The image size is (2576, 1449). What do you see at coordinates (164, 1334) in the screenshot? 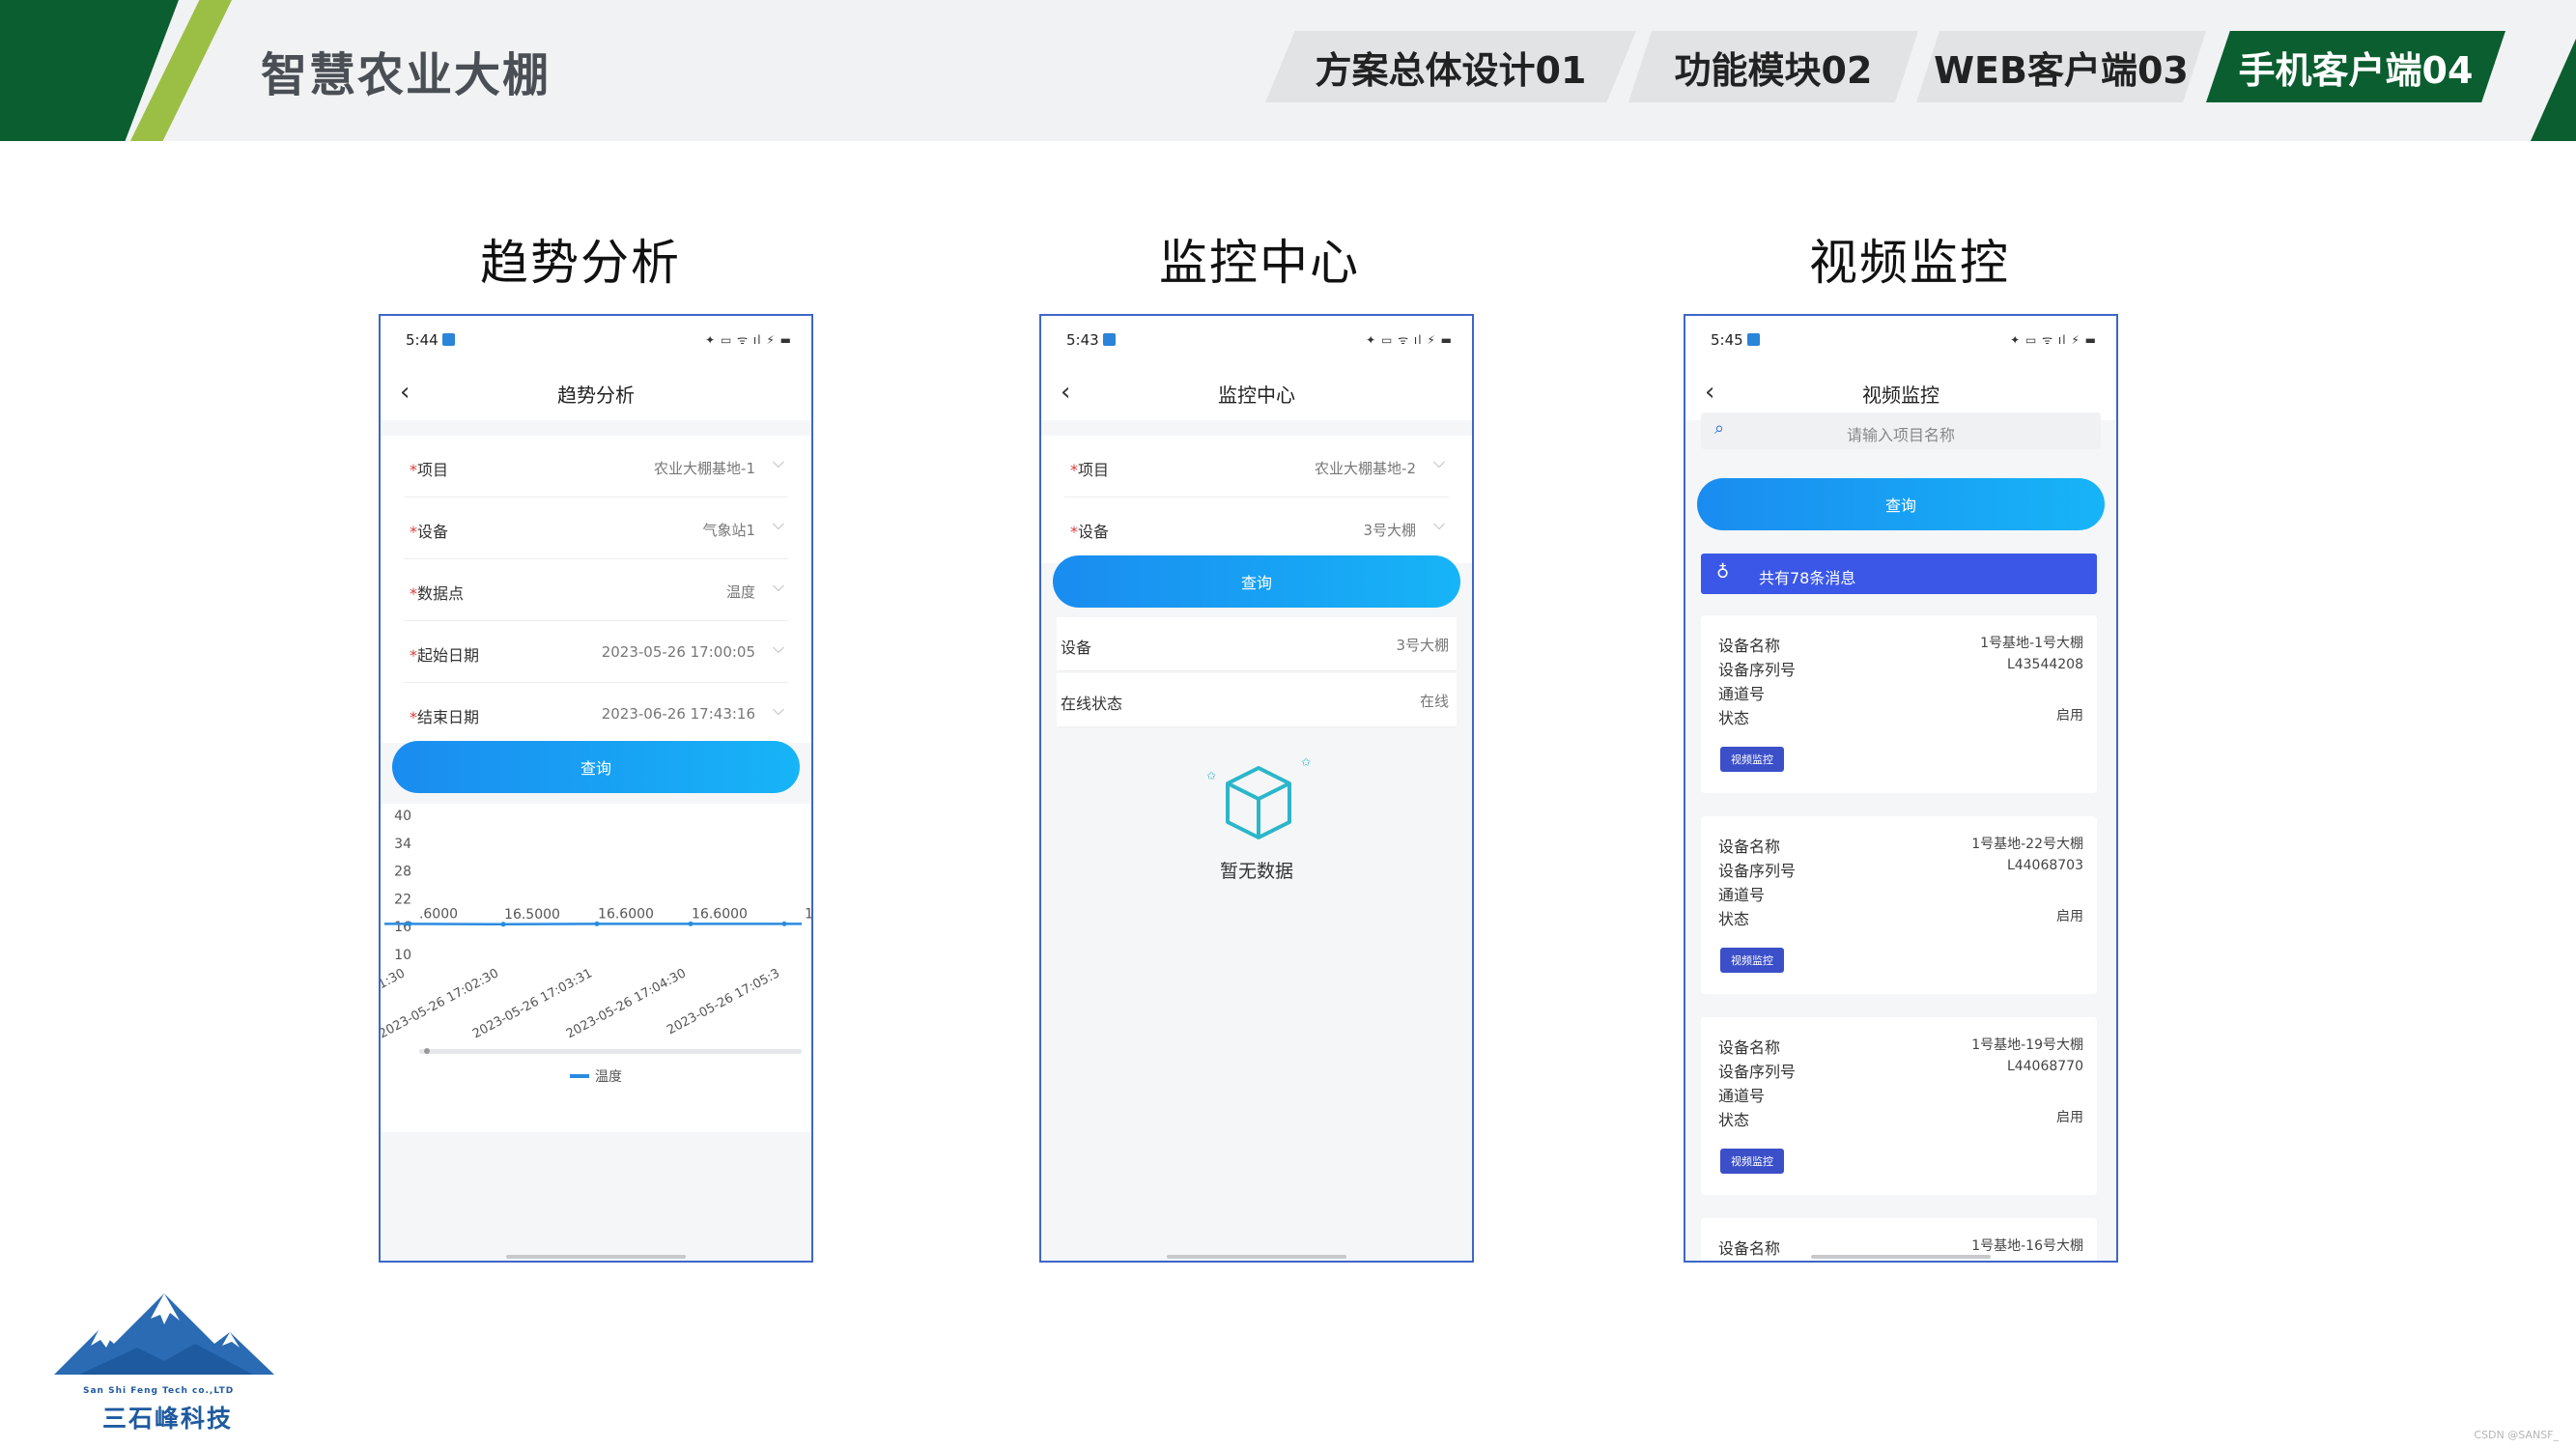
I see `mountain-logo-icon` at bounding box center [164, 1334].